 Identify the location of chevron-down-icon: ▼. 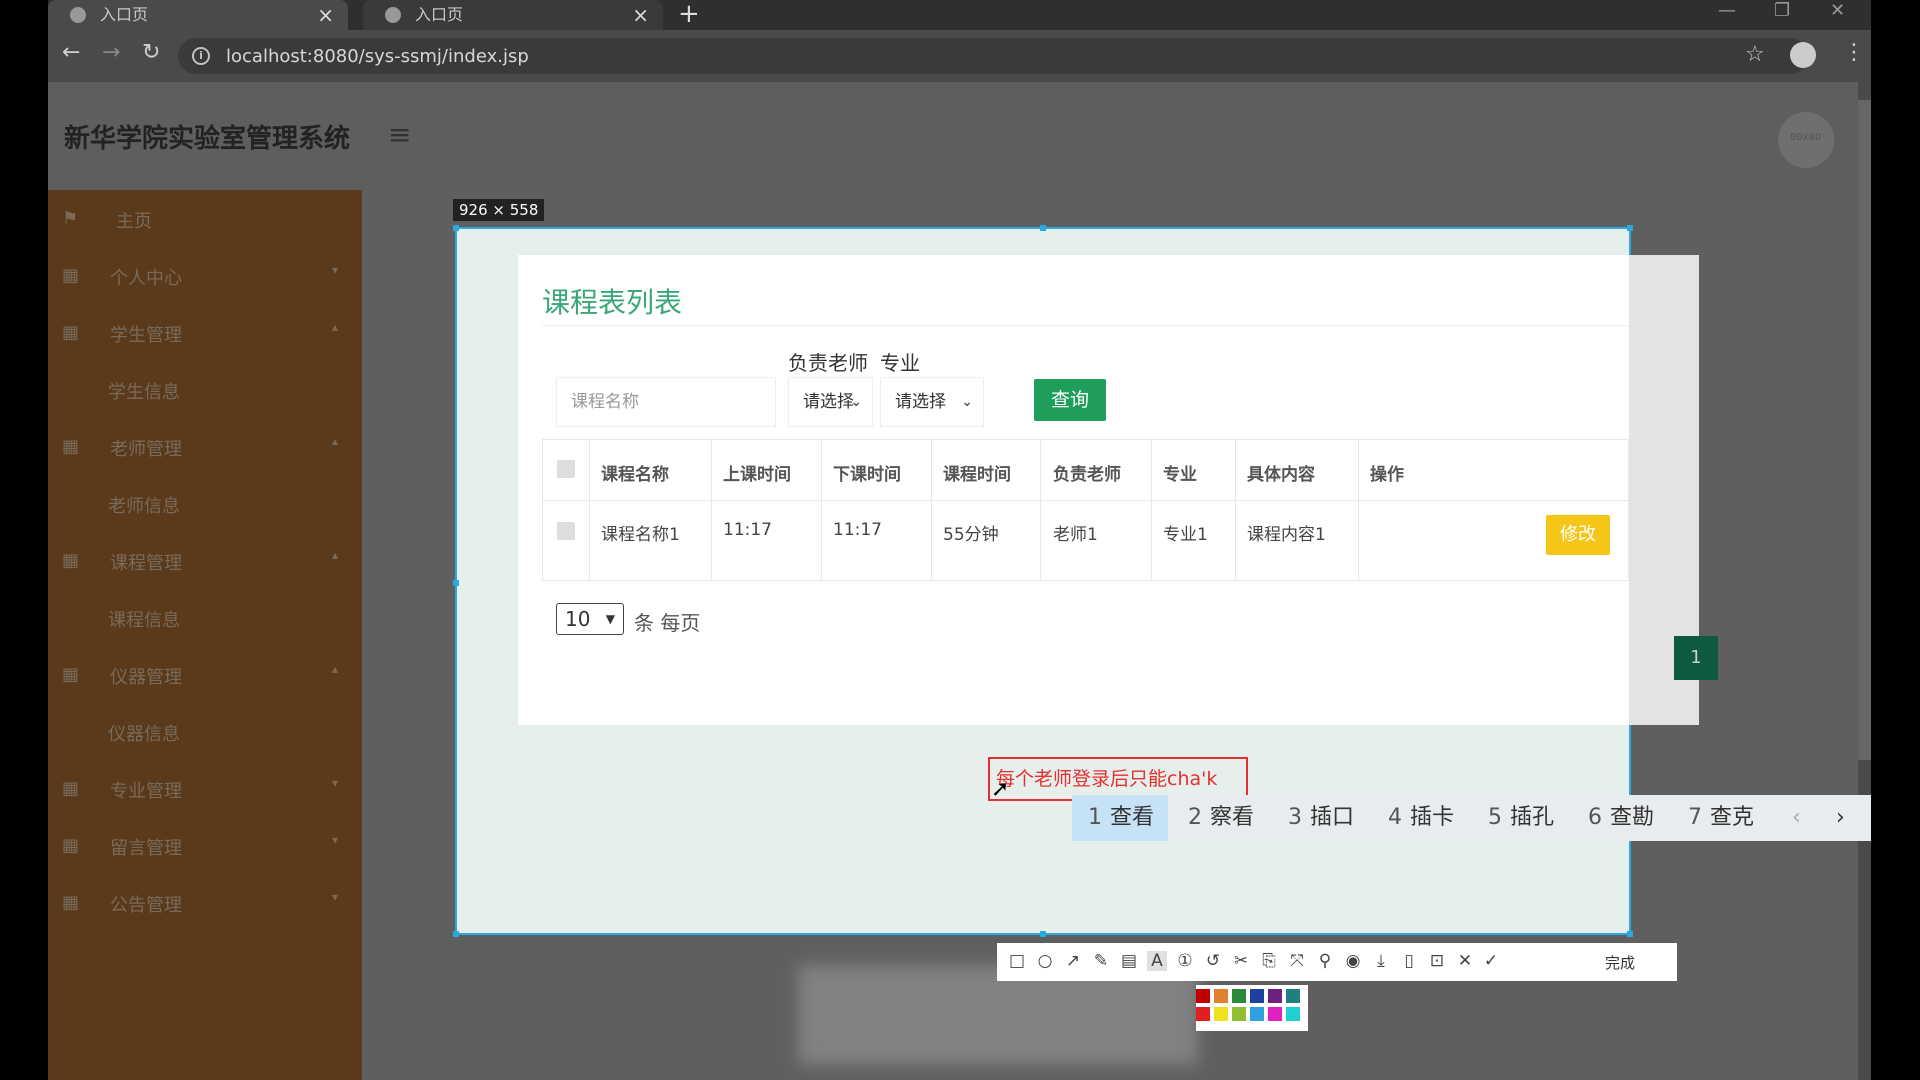
(610, 619).